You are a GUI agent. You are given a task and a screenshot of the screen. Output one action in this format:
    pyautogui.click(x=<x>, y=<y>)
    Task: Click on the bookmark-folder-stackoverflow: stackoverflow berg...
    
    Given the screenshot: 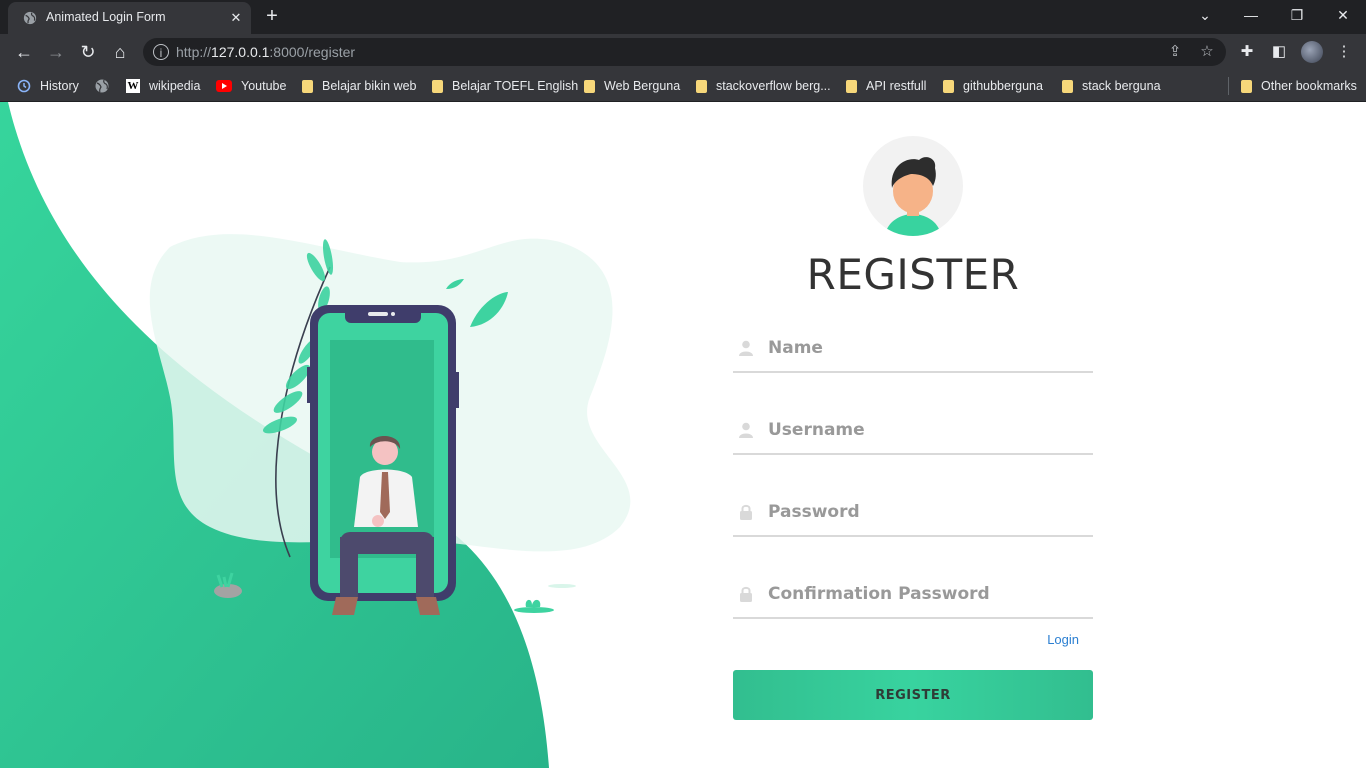 What is the action you would take?
    pyautogui.click(x=763, y=86)
    